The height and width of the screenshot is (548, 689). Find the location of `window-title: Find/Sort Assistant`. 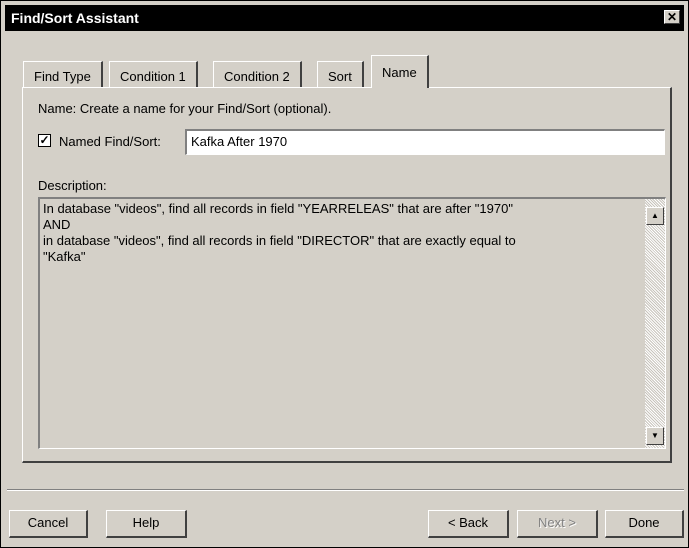

window-title: Find/Sort Assistant is located at coordinates (75, 18).